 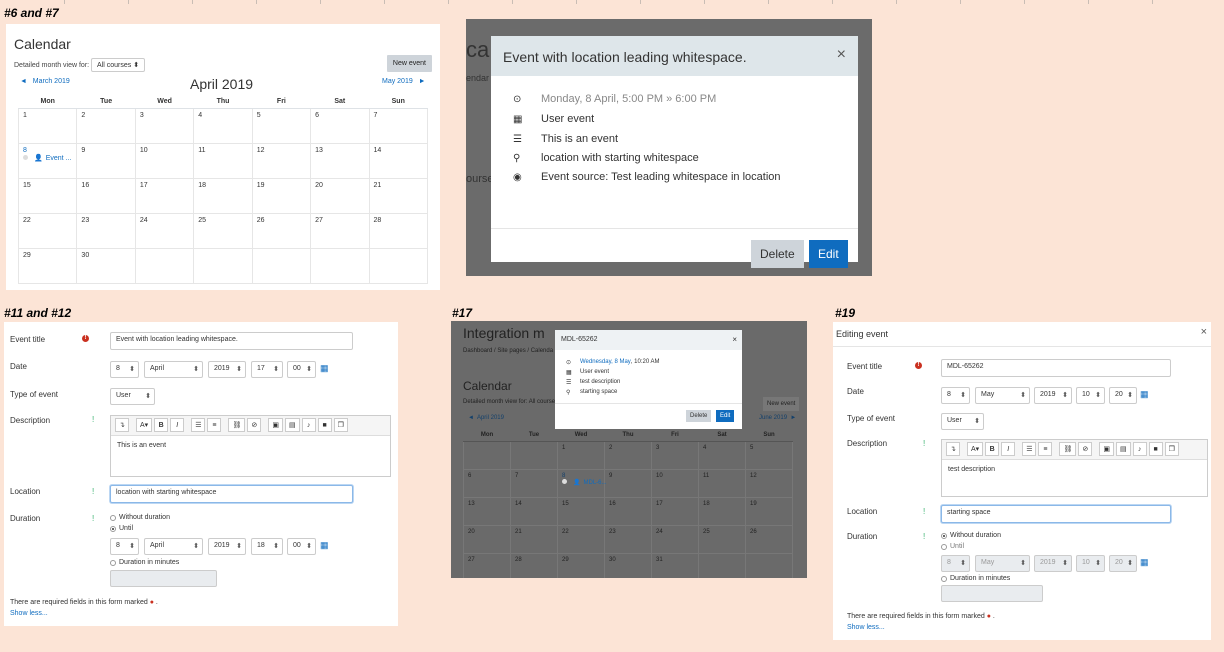 What do you see at coordinates (106, 195) in the screenshot?
I see `calendar-day-cell: 16` at bounding box center [106, 195].